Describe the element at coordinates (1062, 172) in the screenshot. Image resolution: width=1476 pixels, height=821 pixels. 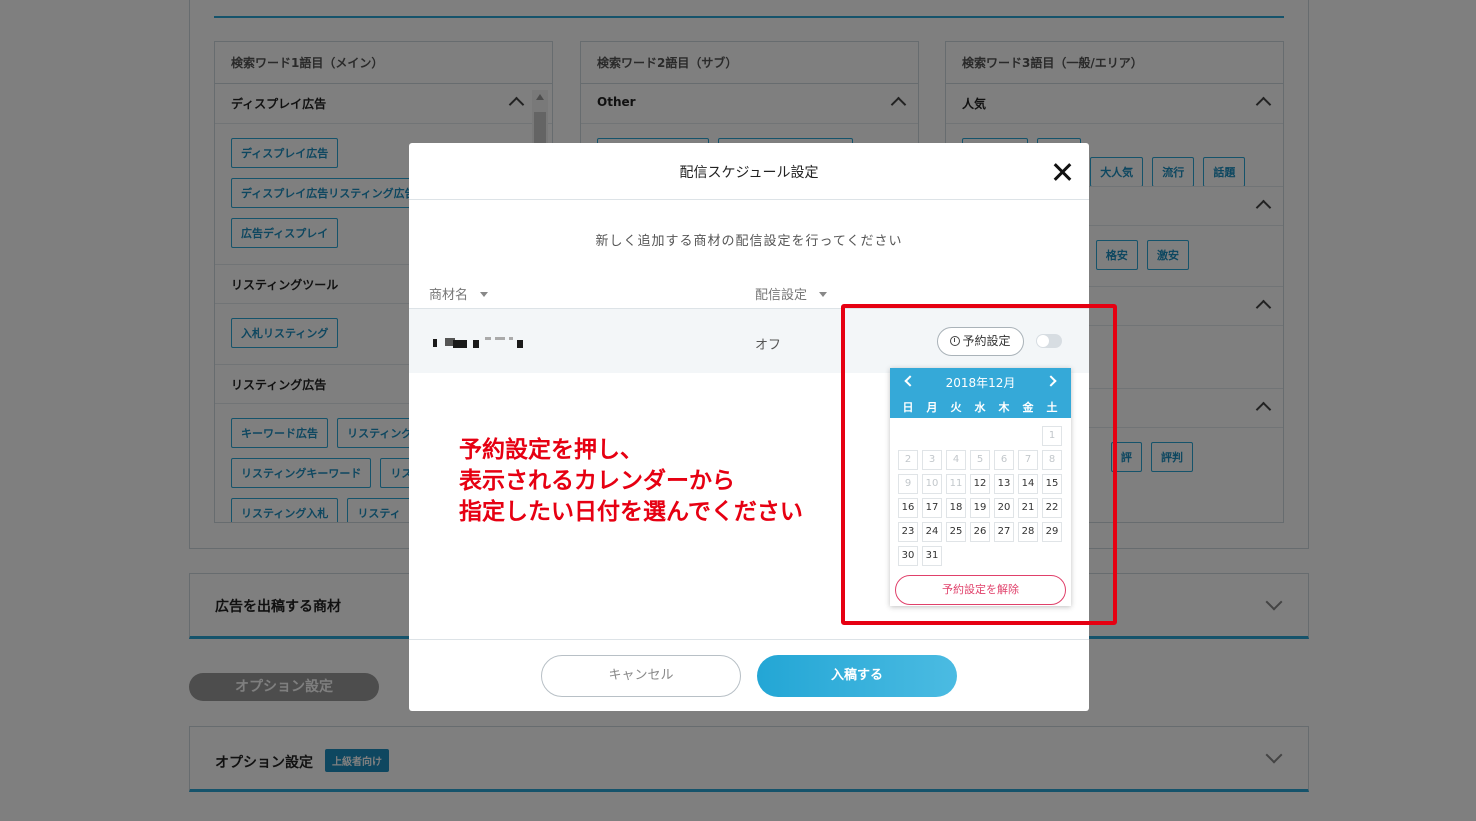
I see `close-icon` at that location.